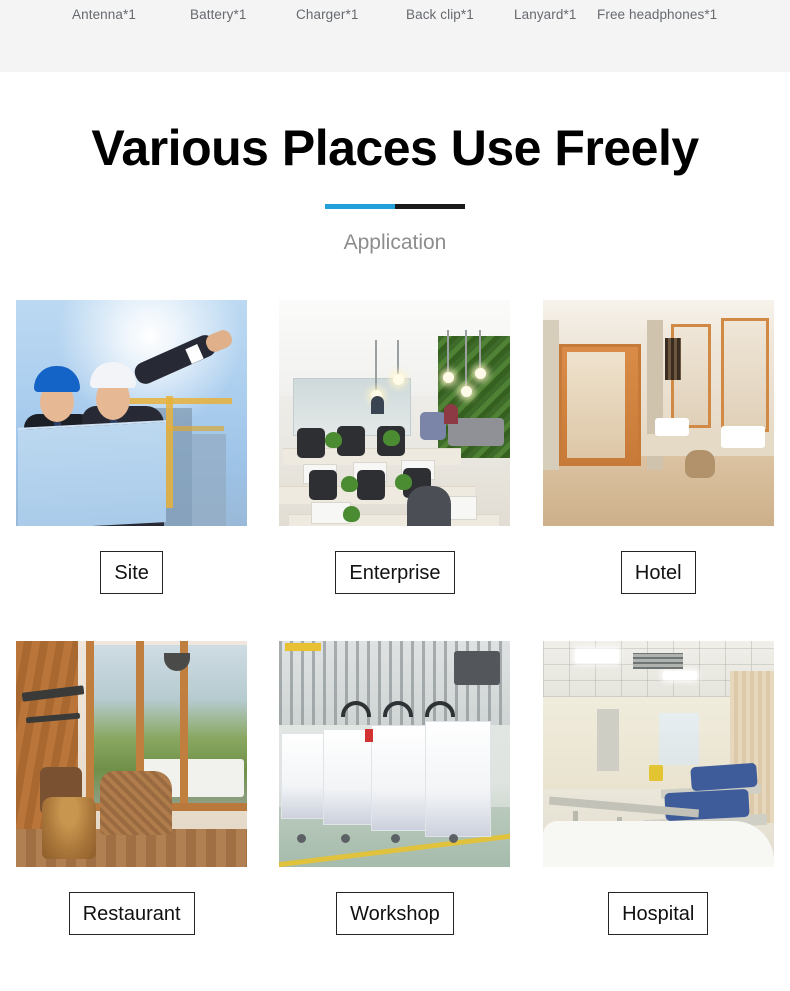  Describe the element at coordinates (440, 14) in the screenshot. I see `accessory-item-back-clip: Back clip*1` at that location.